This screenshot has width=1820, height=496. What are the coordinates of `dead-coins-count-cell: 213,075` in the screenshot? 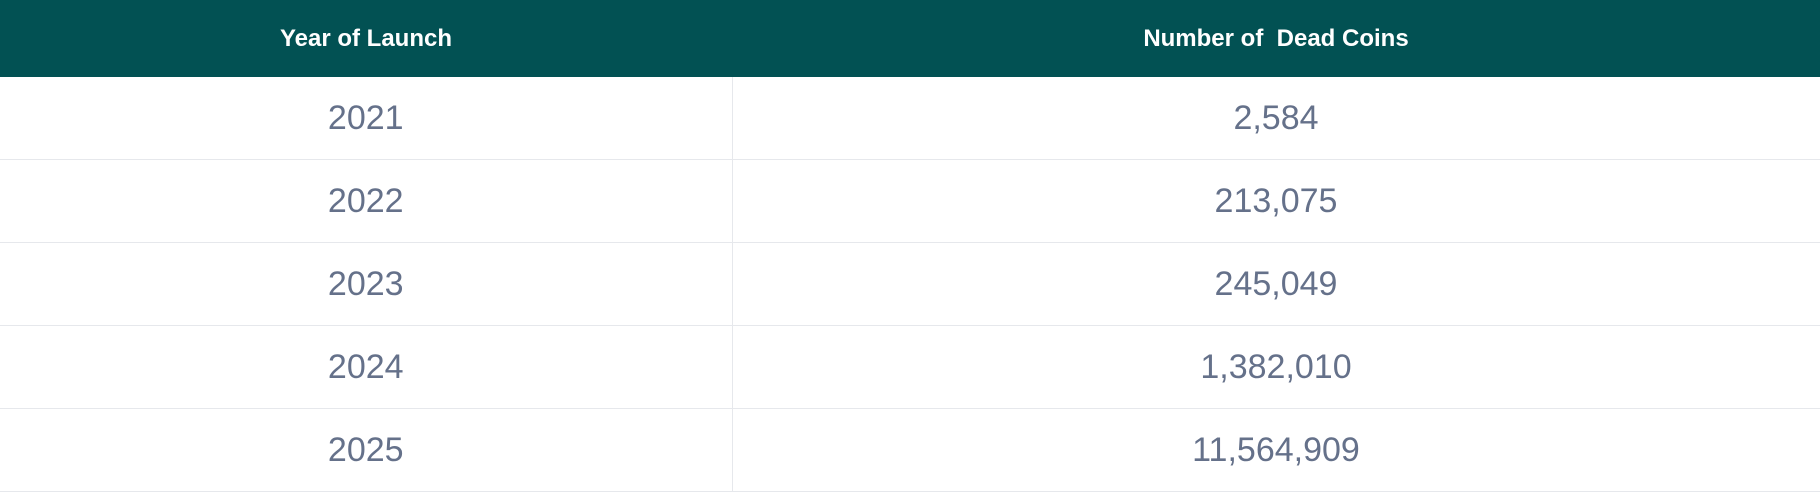 It's located at (1276, 201).